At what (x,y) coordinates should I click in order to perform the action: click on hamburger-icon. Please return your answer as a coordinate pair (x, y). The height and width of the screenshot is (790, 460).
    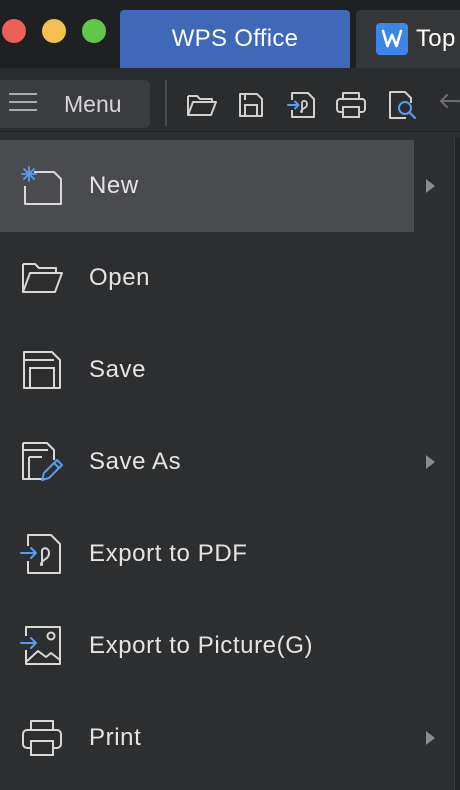
    Looking at the image, I should click on (23, 104).